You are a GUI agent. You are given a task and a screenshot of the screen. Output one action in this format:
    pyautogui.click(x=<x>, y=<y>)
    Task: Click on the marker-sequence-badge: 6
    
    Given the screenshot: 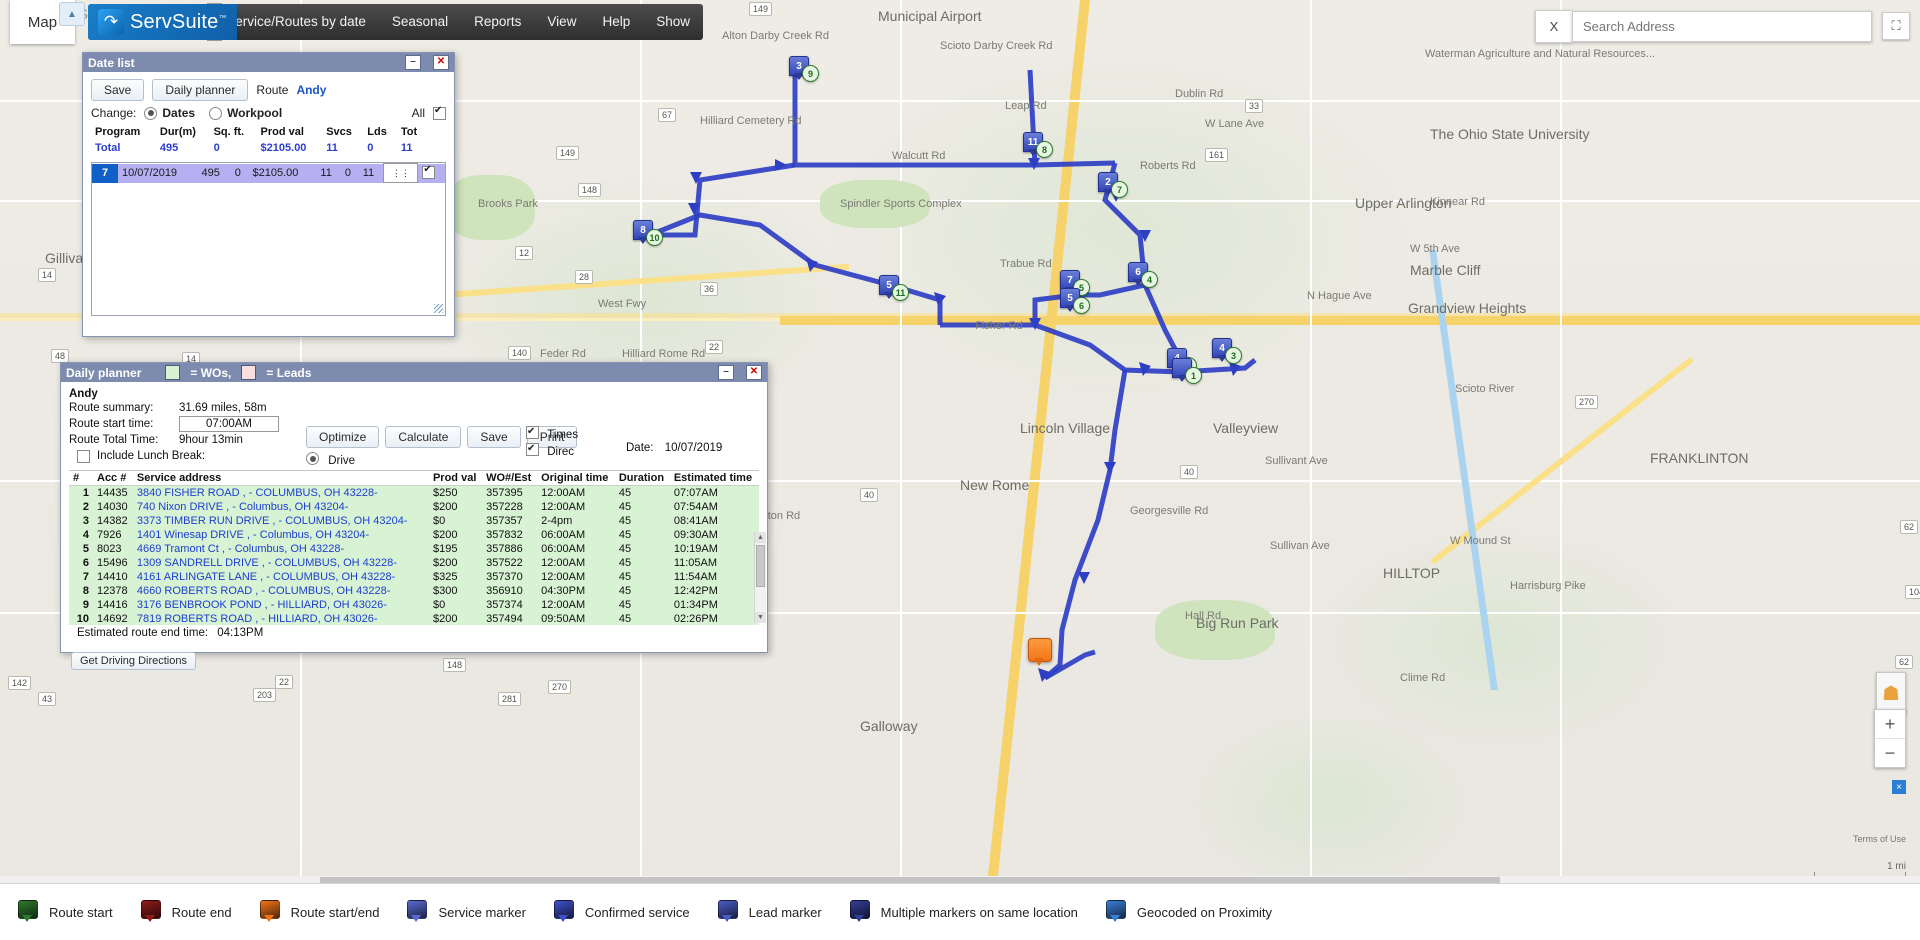 What is the action you would take?
    pyautogui.click(x=1081, y=305)
    